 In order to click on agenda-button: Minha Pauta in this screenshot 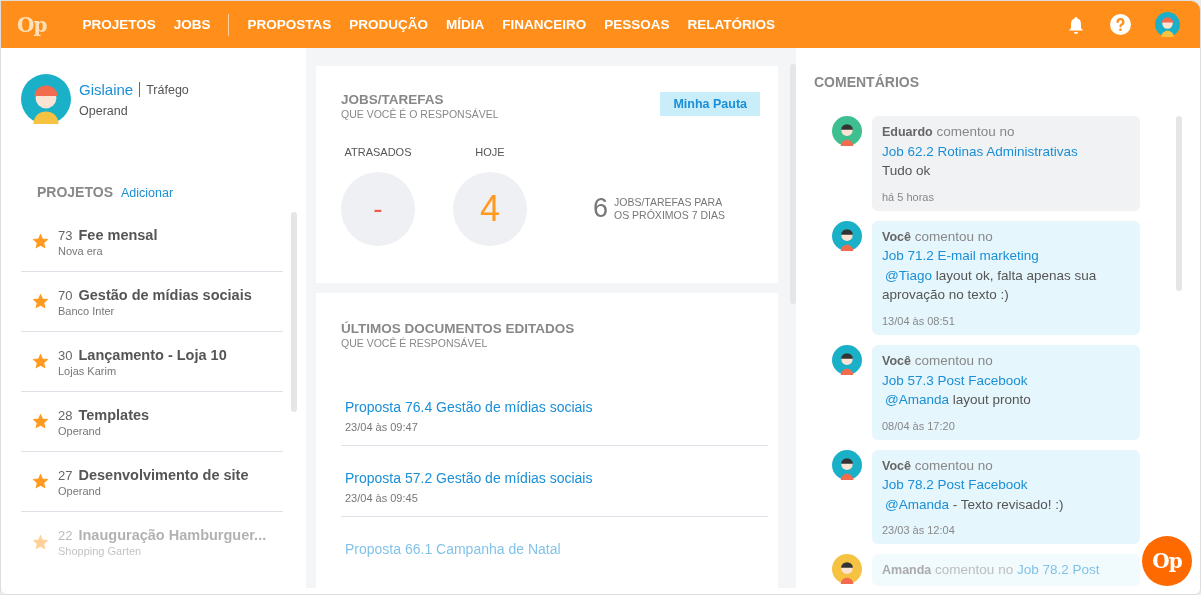, I will do `click(710, 104)`.